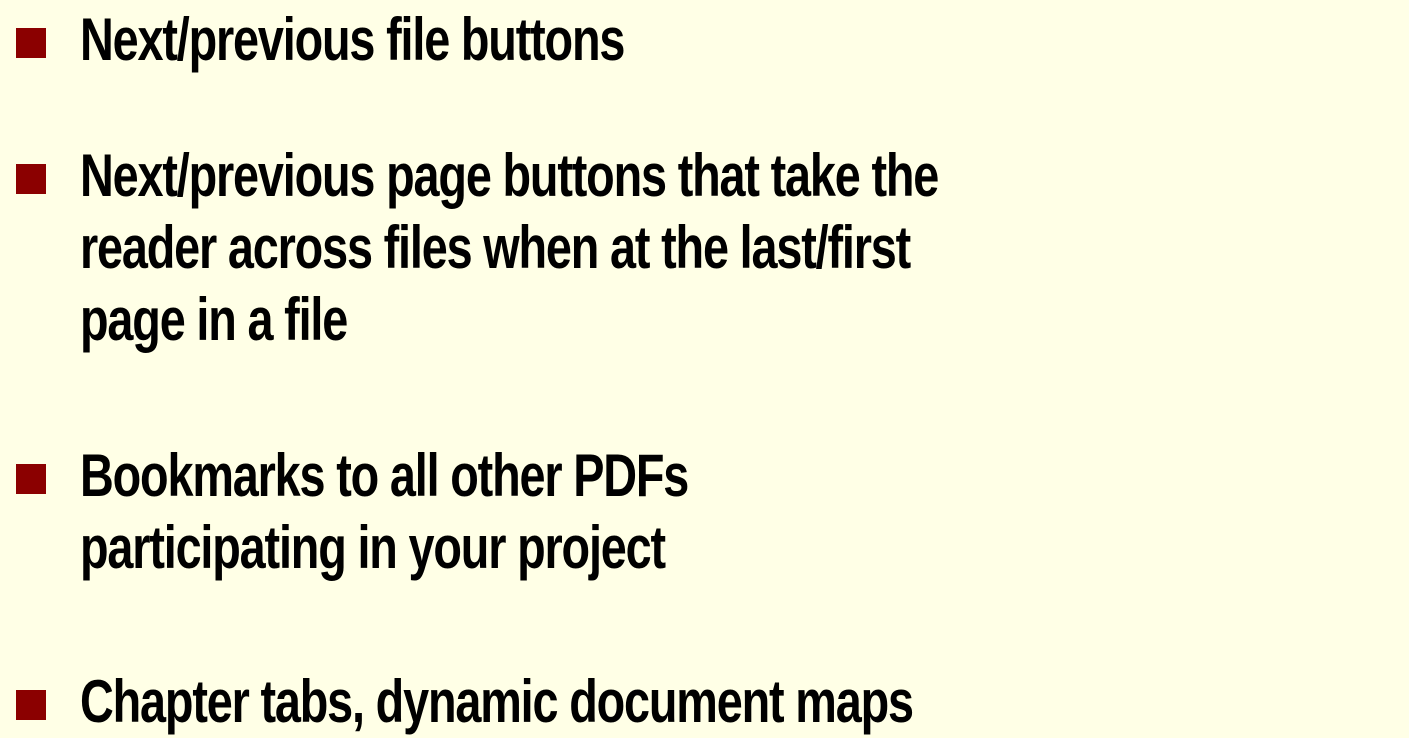 This screenshot has width=1409, height=738. I want to click on bullet-text: Chapter tabs, dynamic document maps, so click(497, 701).